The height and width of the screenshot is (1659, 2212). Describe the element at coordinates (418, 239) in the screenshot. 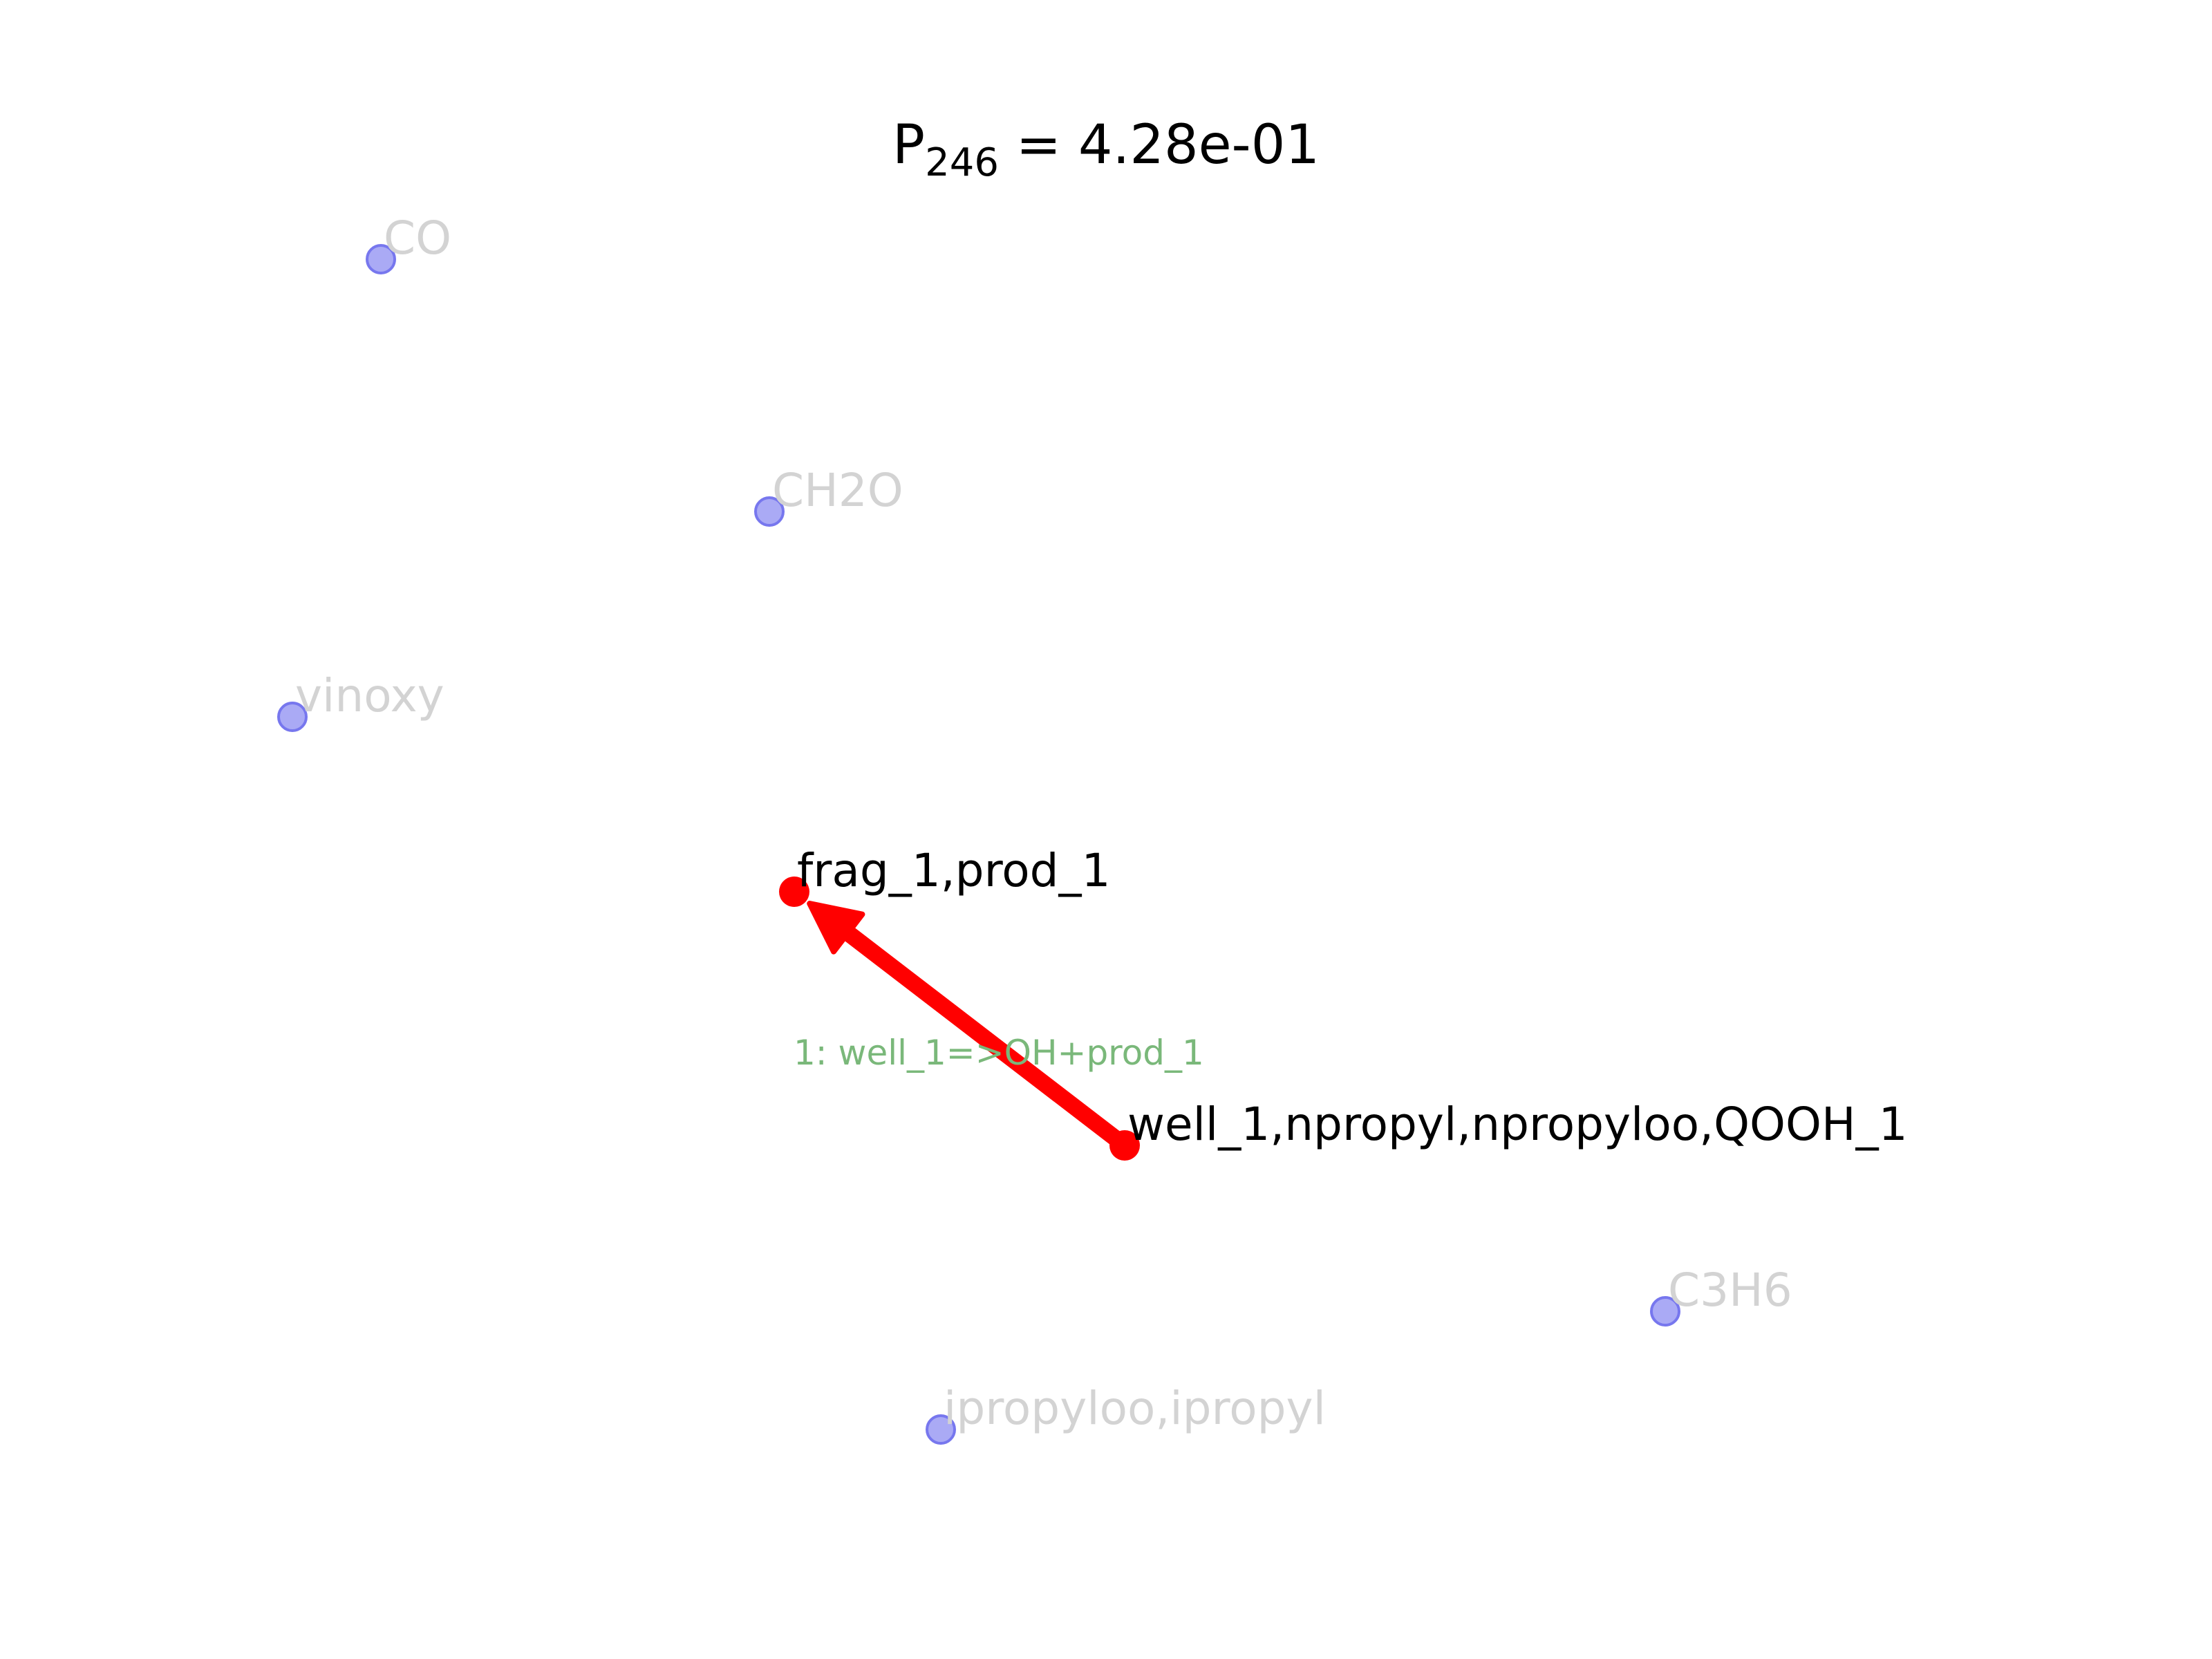

I see `node-co-label: CO` at that location.